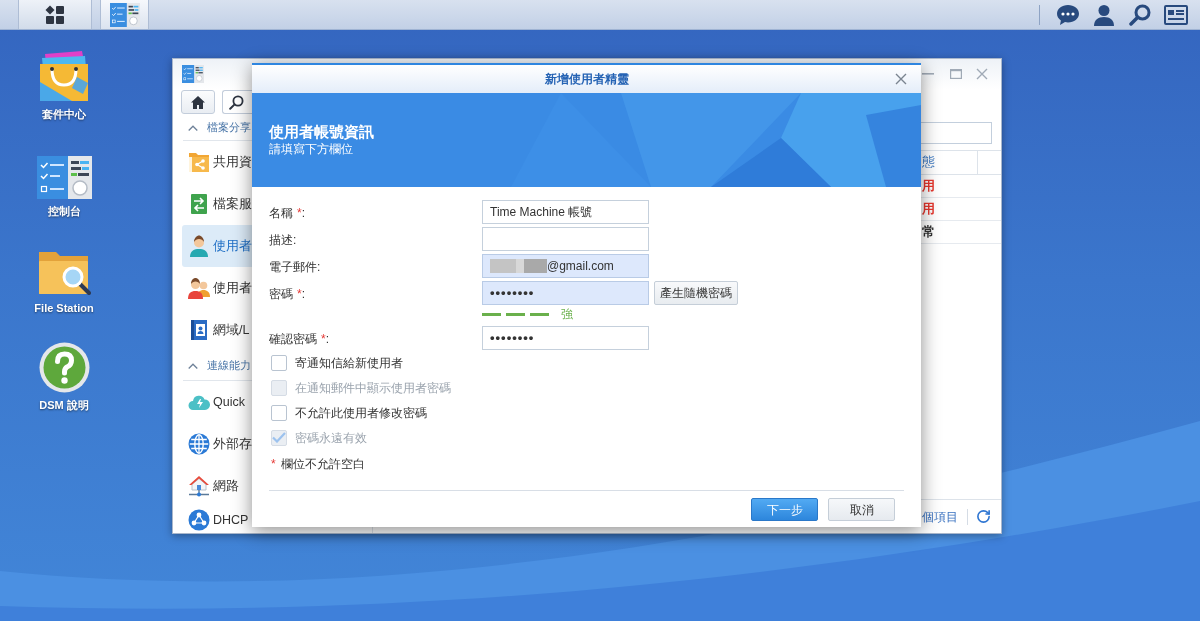 The image size is (1200, 621). What do you see at coordinates (565, 212) in the screenshot?
I see `input-field: Time Machine 帳號` at bounding box center [565, 212].